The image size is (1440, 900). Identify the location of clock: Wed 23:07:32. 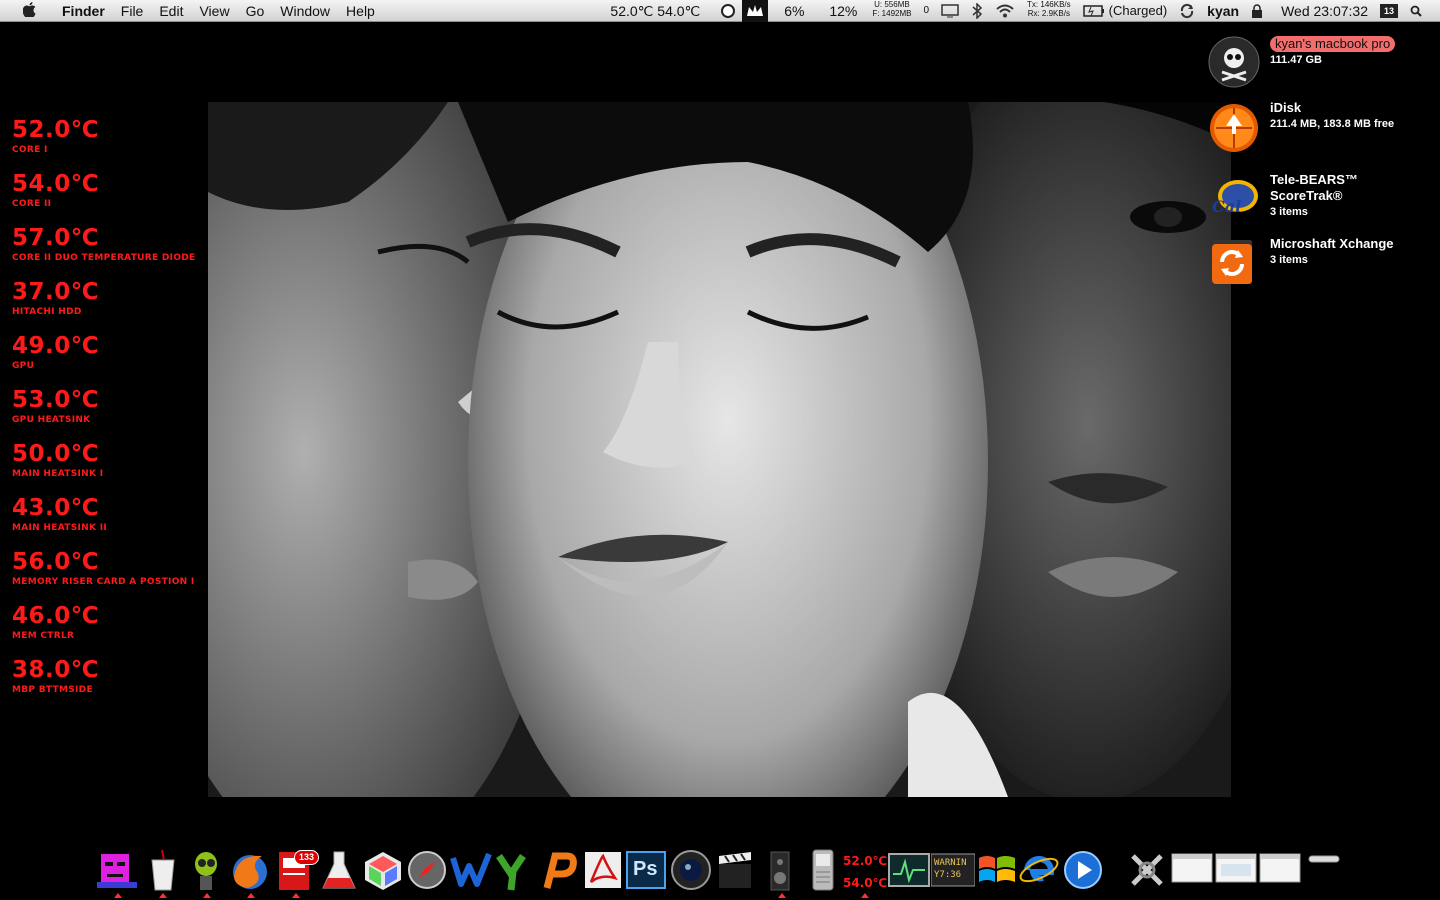
(1324, 11).